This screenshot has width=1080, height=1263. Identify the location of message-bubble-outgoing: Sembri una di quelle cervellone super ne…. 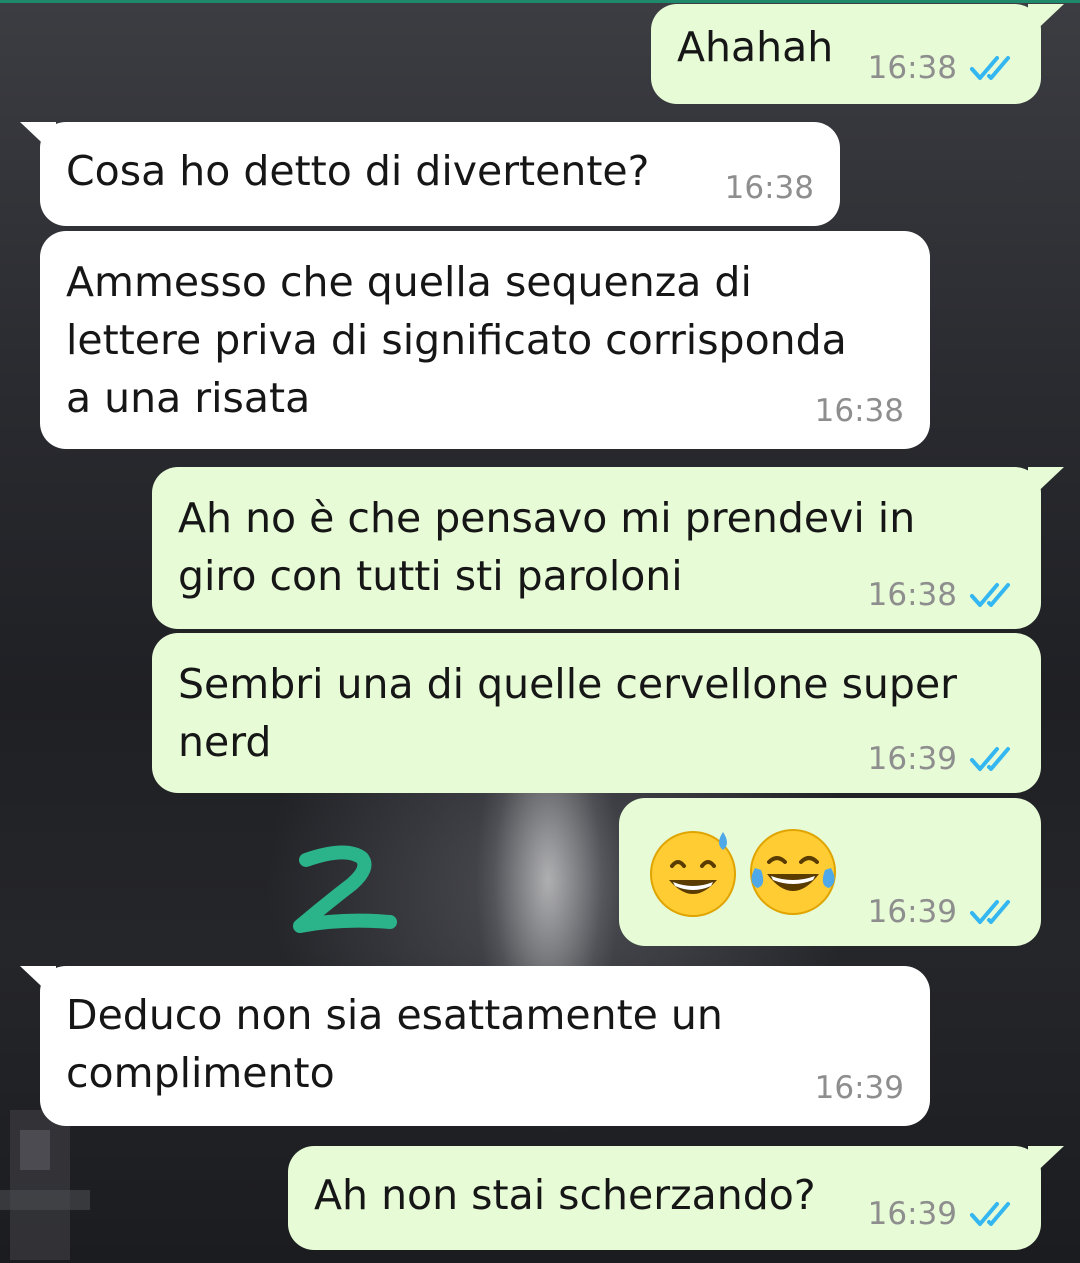
(596, 713).